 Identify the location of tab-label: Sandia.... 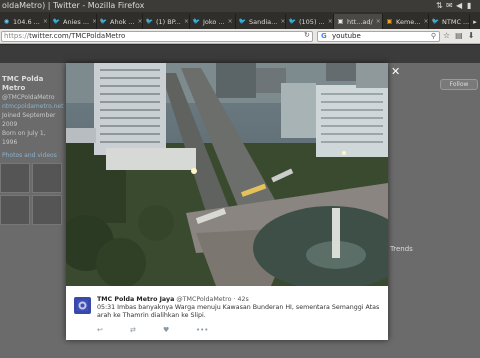
(263, 21).